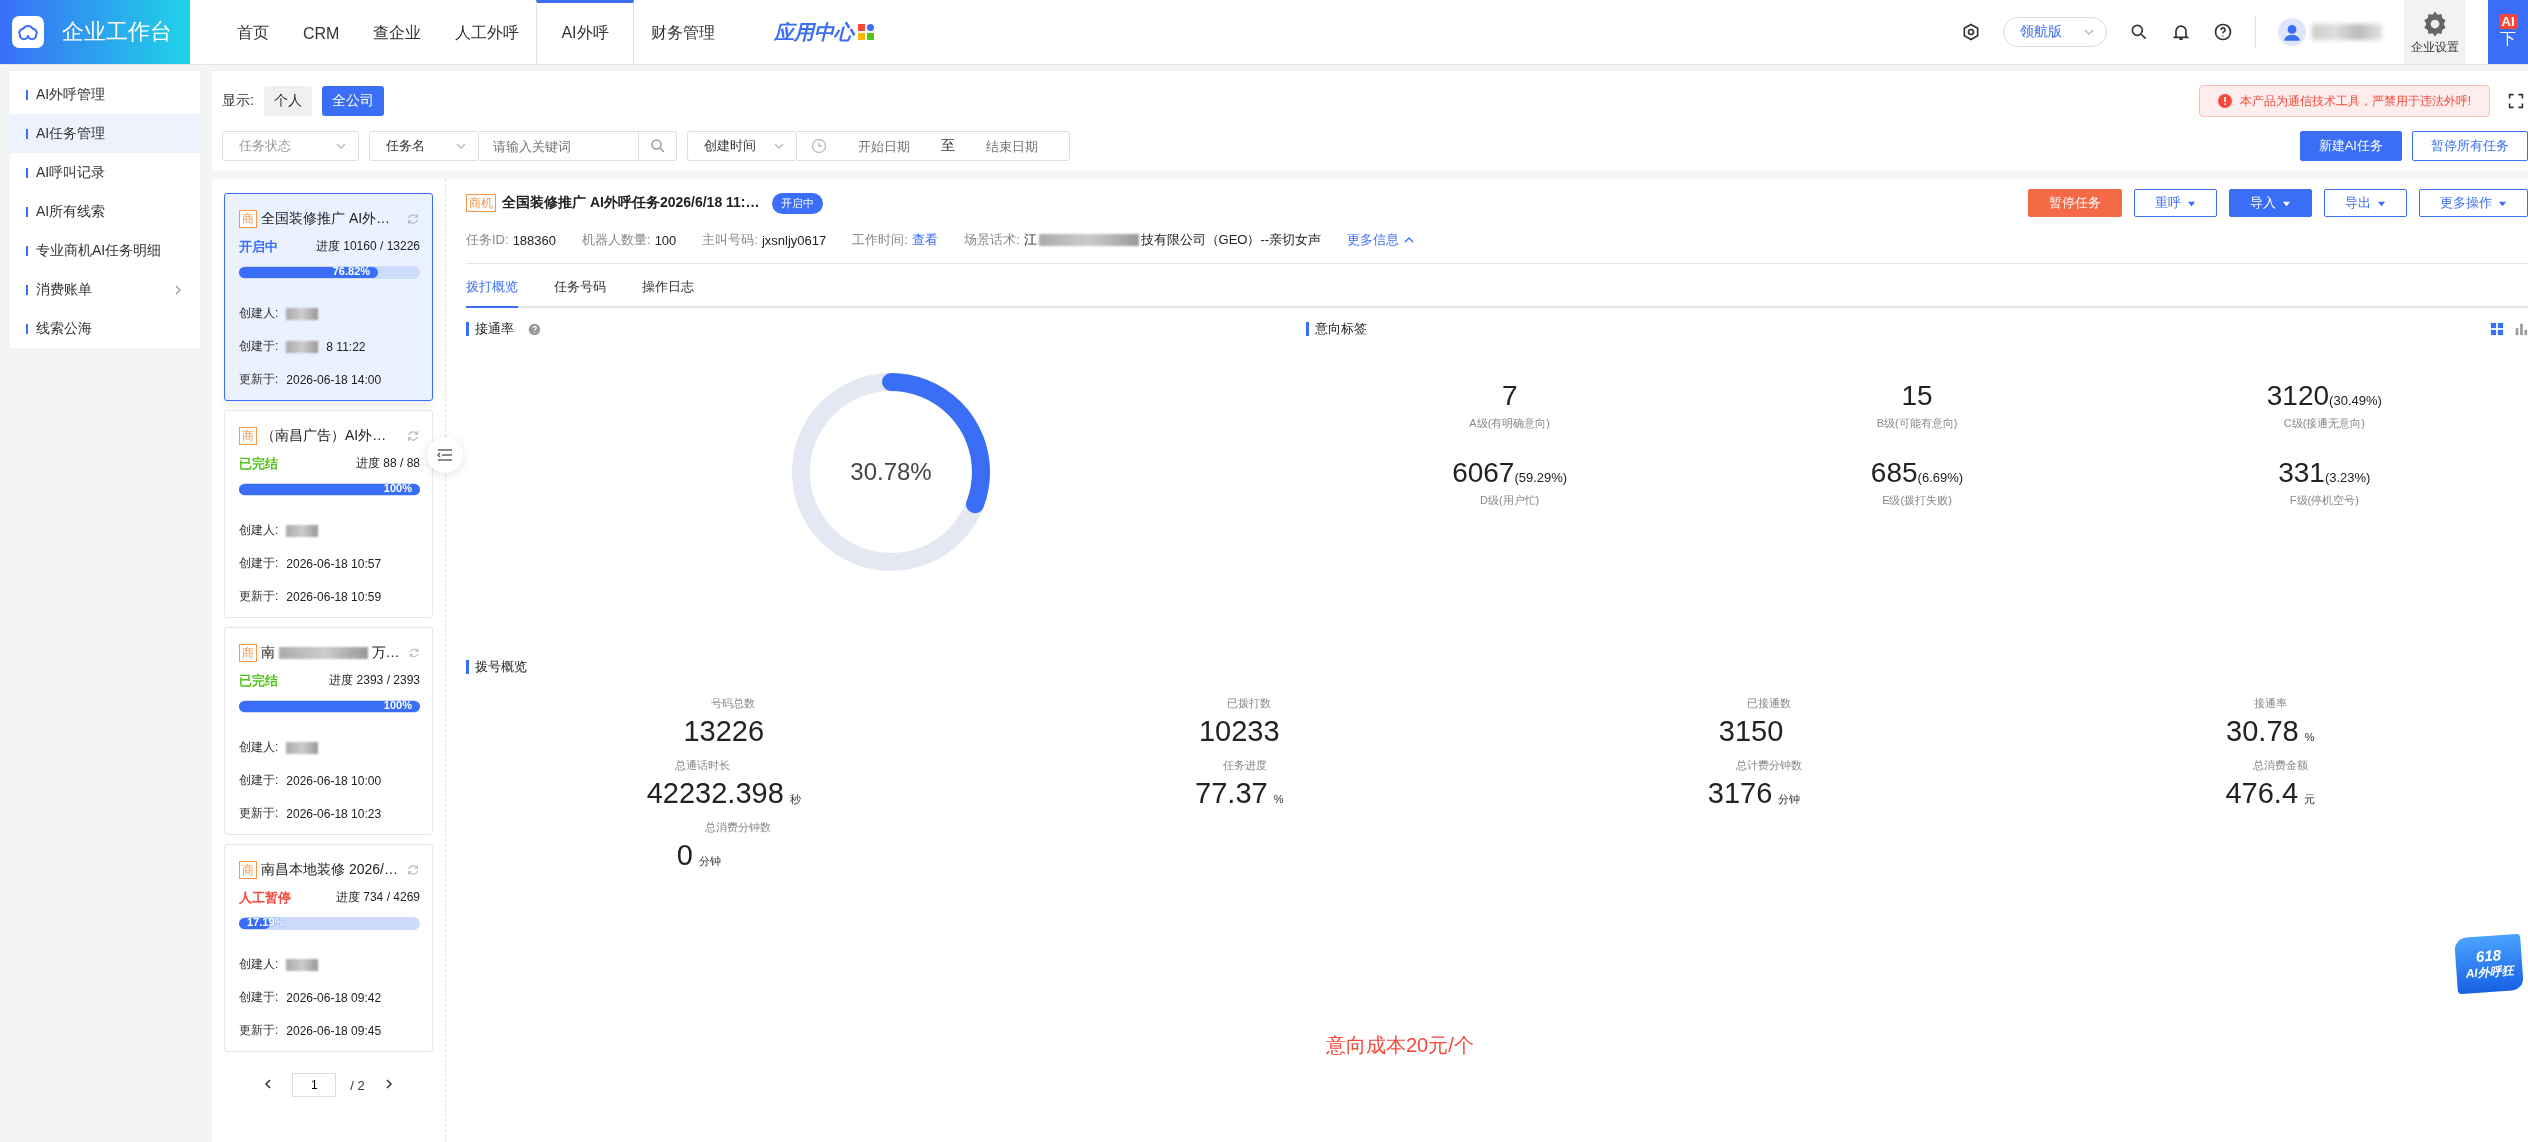 The height and width of the screenshot is (1142, 2528). Describe the element at coordinates (28, 32) in the screenshot. I see `logo-icon` at that location.